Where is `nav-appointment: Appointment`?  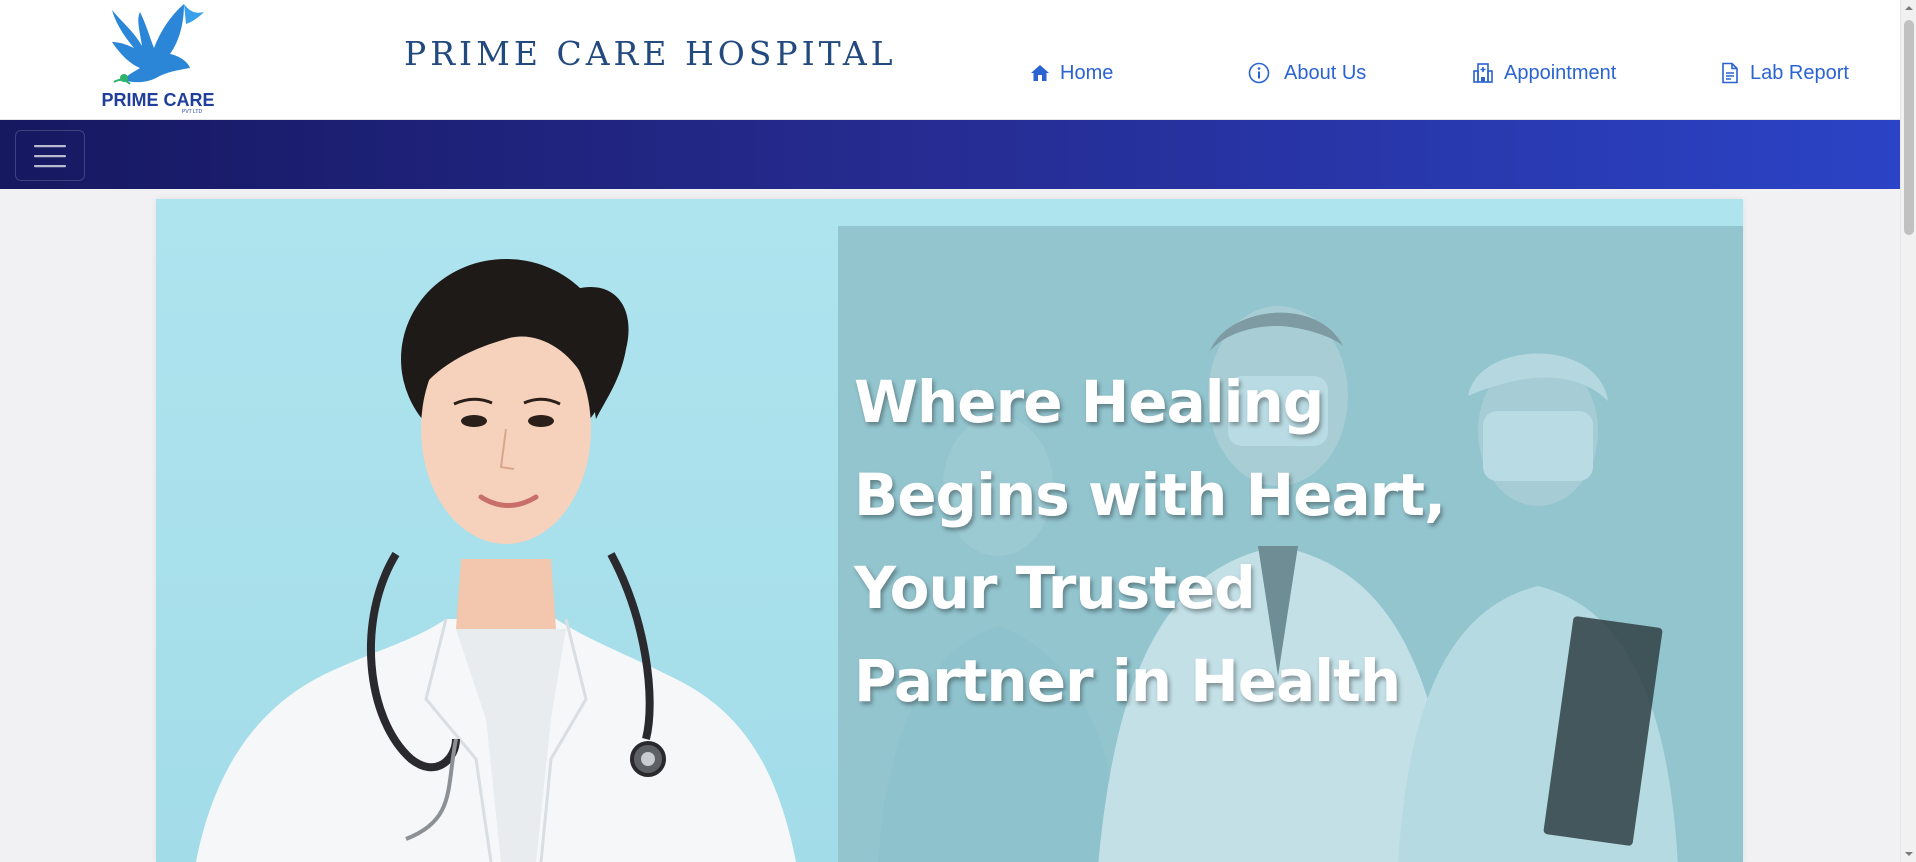
nav-appointment: Appointment is located at coordinates (1544, 73).